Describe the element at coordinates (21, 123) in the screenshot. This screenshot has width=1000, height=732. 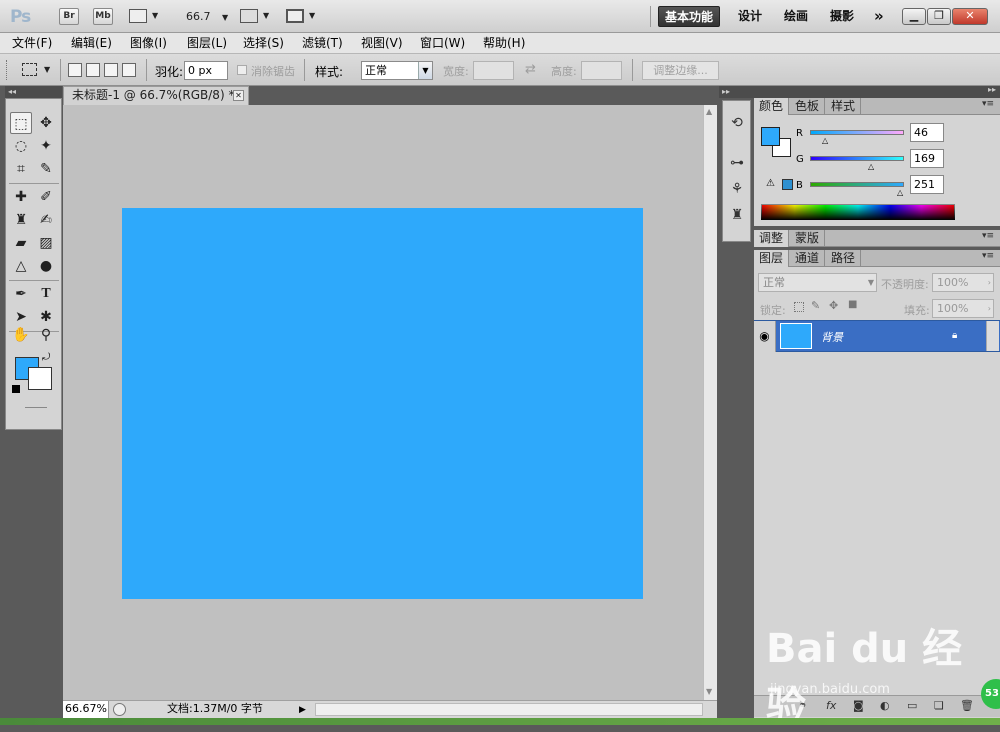
I see `rectangular-marquee-tool-icon: ⬚` at that location.